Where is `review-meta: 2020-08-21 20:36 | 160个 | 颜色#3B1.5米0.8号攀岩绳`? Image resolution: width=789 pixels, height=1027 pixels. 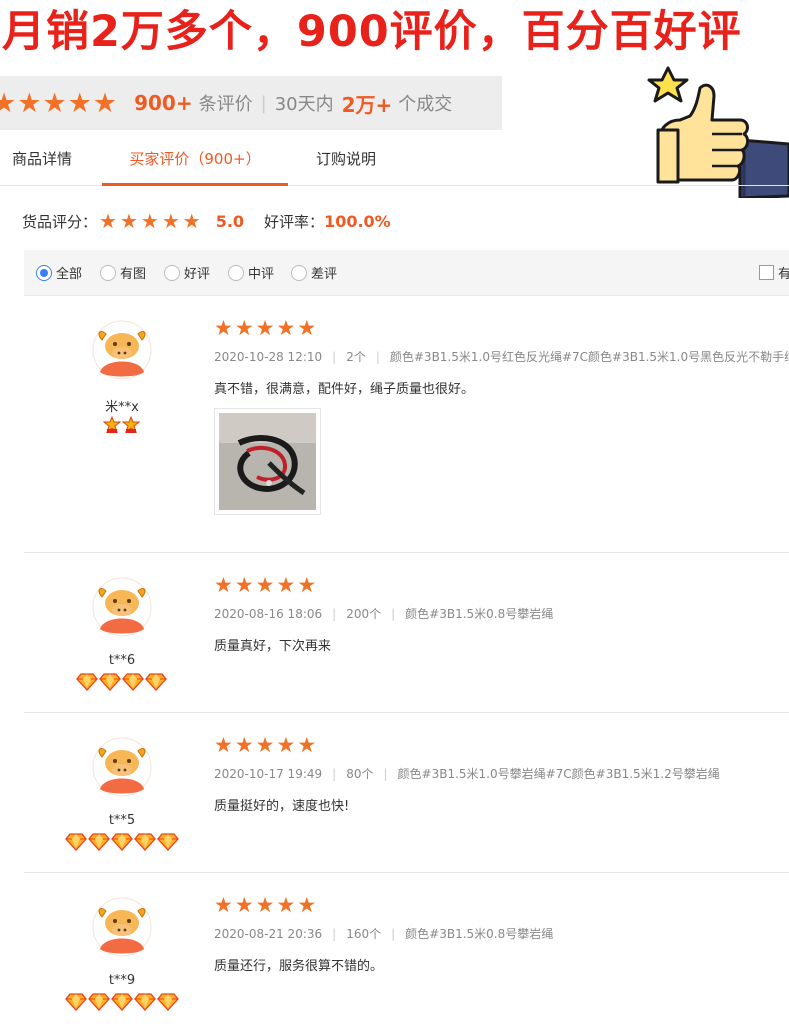
review-meta: 2020-08-21 20:36 | 160个 | 颜色#3B1.5米0.8号攀岩绳 is located at coordinates (383, 933).